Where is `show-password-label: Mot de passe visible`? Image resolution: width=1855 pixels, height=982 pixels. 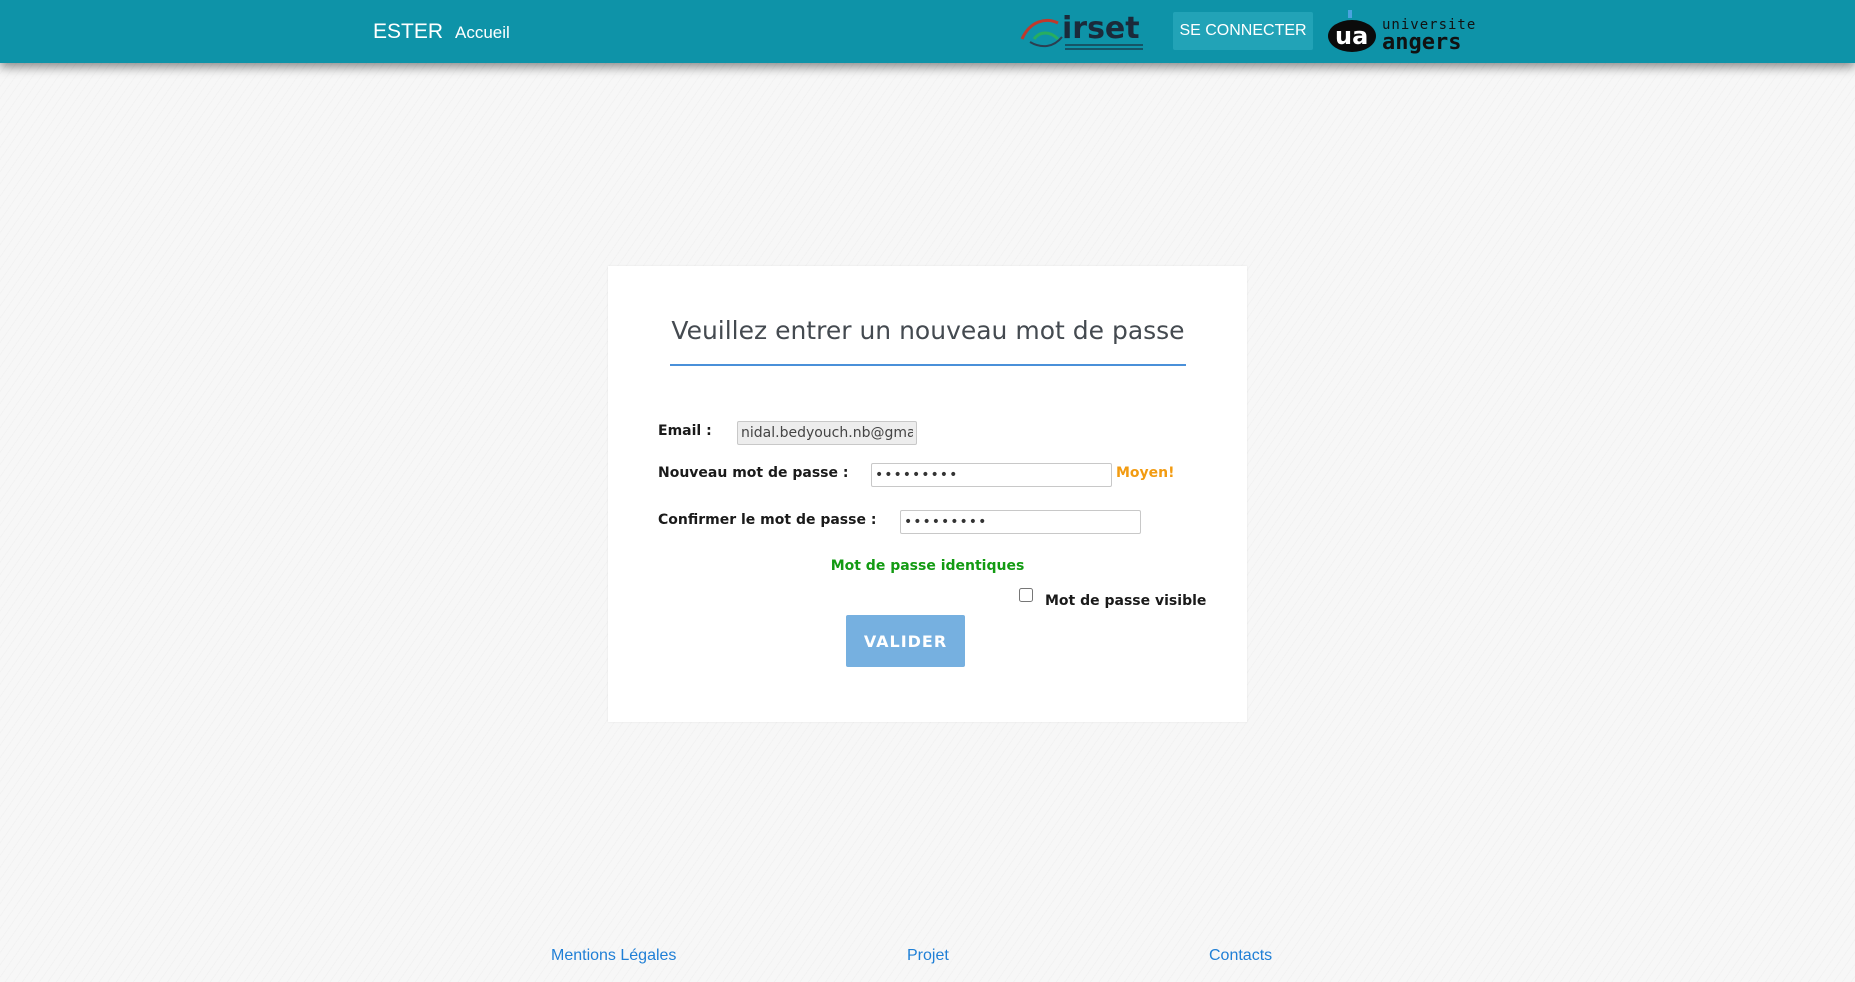
show-password-label: Mot de passe visible is located at coordinates (1125, 601).